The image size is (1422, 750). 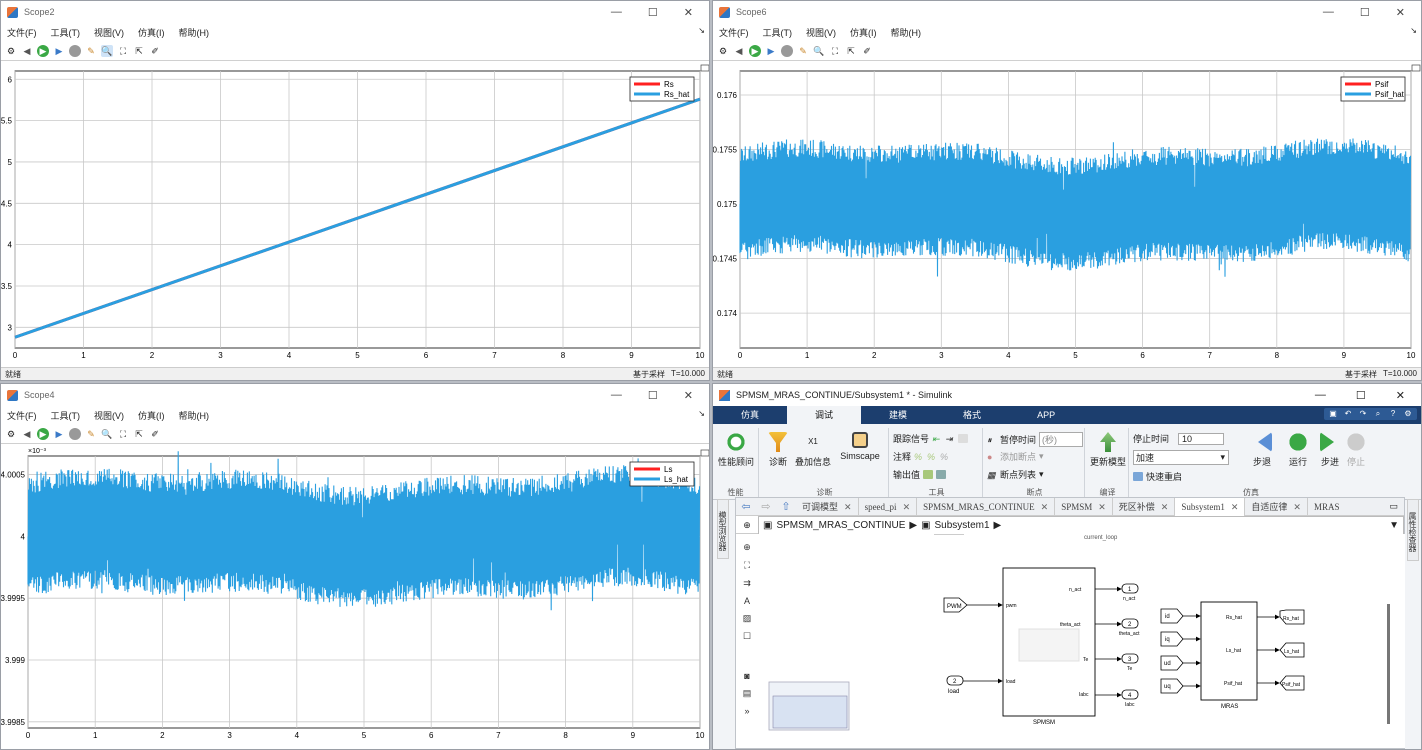 What do you see at coordinates (1015, 474) in the screenshot?
I see `breakpoint-list-button: ▦ 断点列表 ▾` at bounding box center [1015, 474].